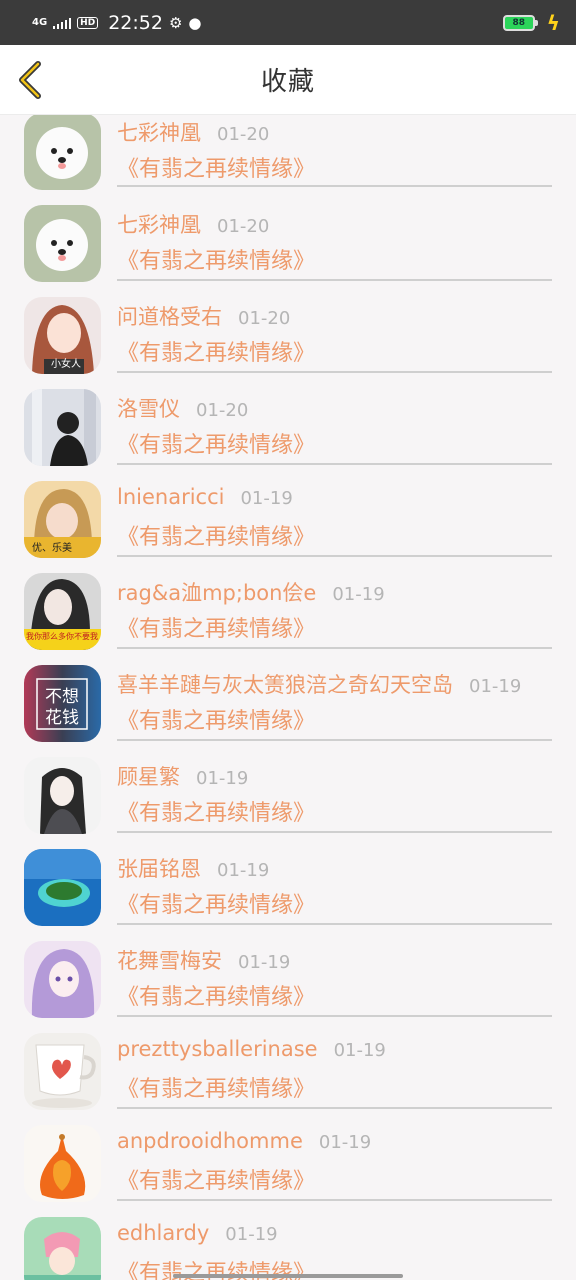  I want to click on page-title: 收藏, so click(287, 82).